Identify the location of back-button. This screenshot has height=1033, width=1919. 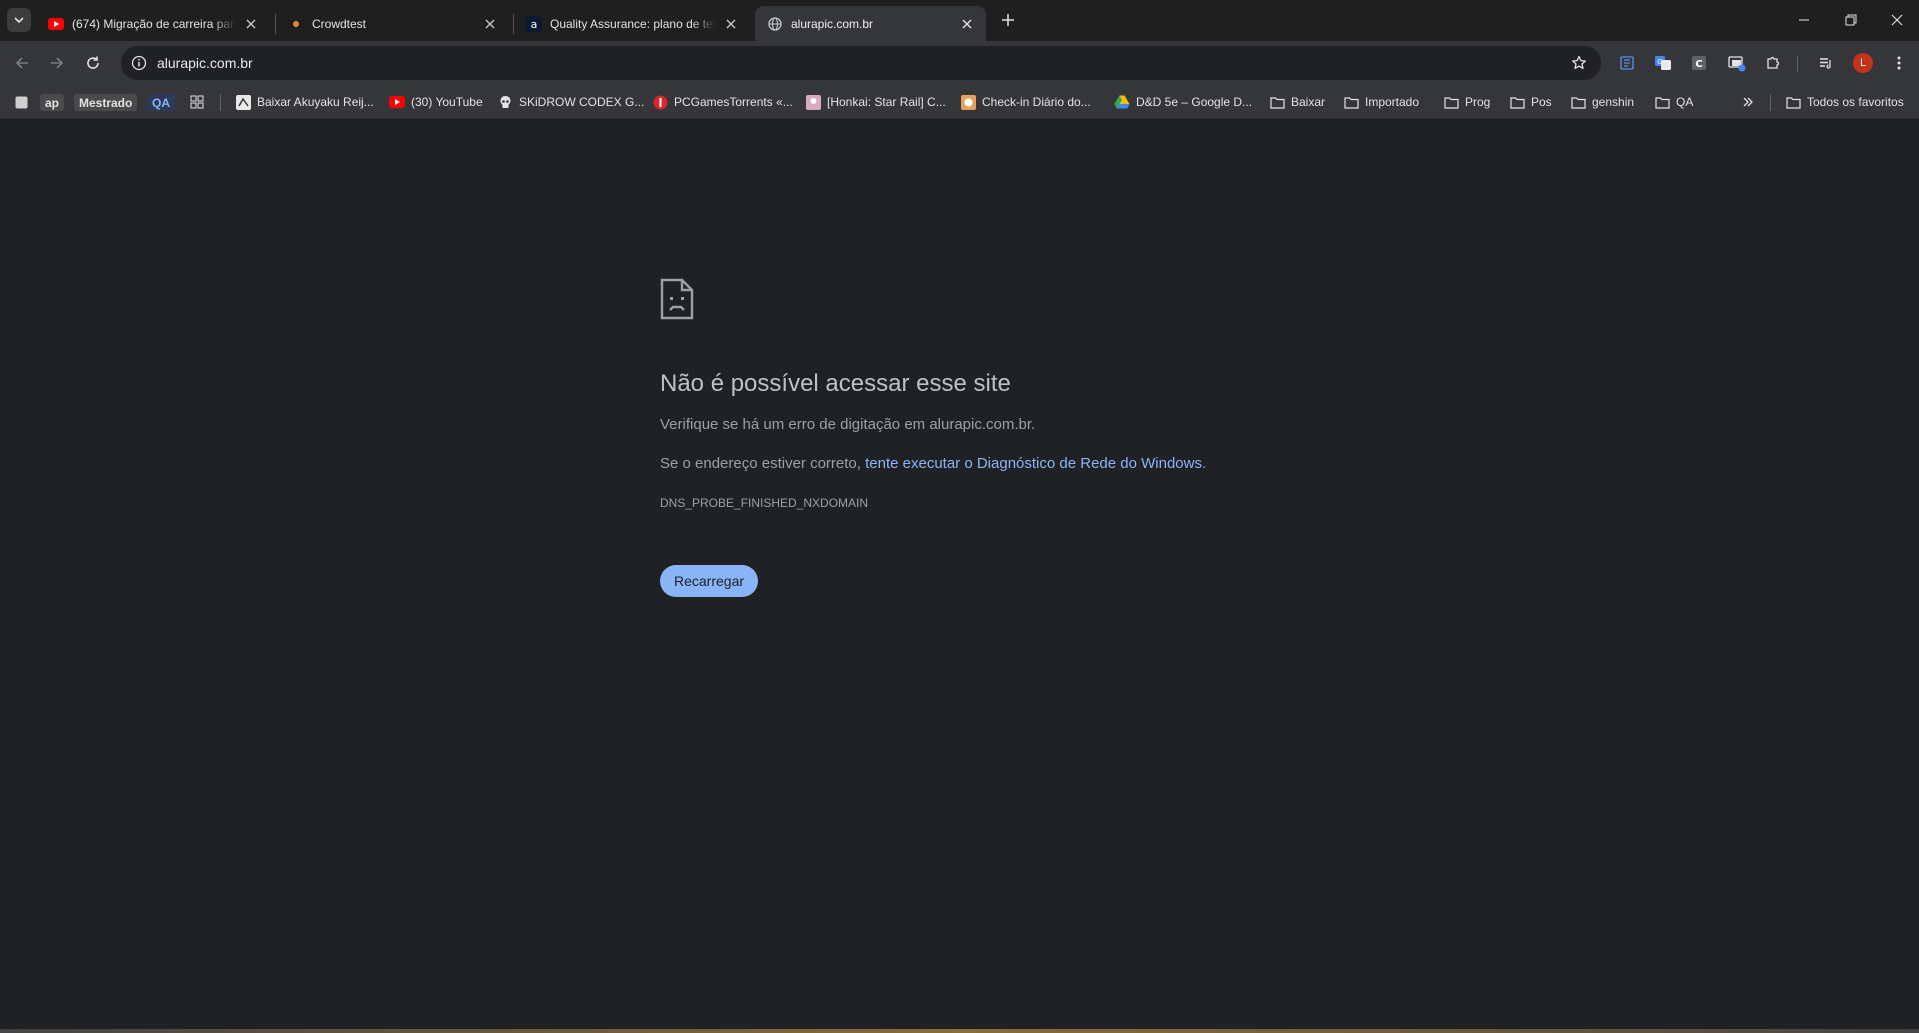
(22, 63).